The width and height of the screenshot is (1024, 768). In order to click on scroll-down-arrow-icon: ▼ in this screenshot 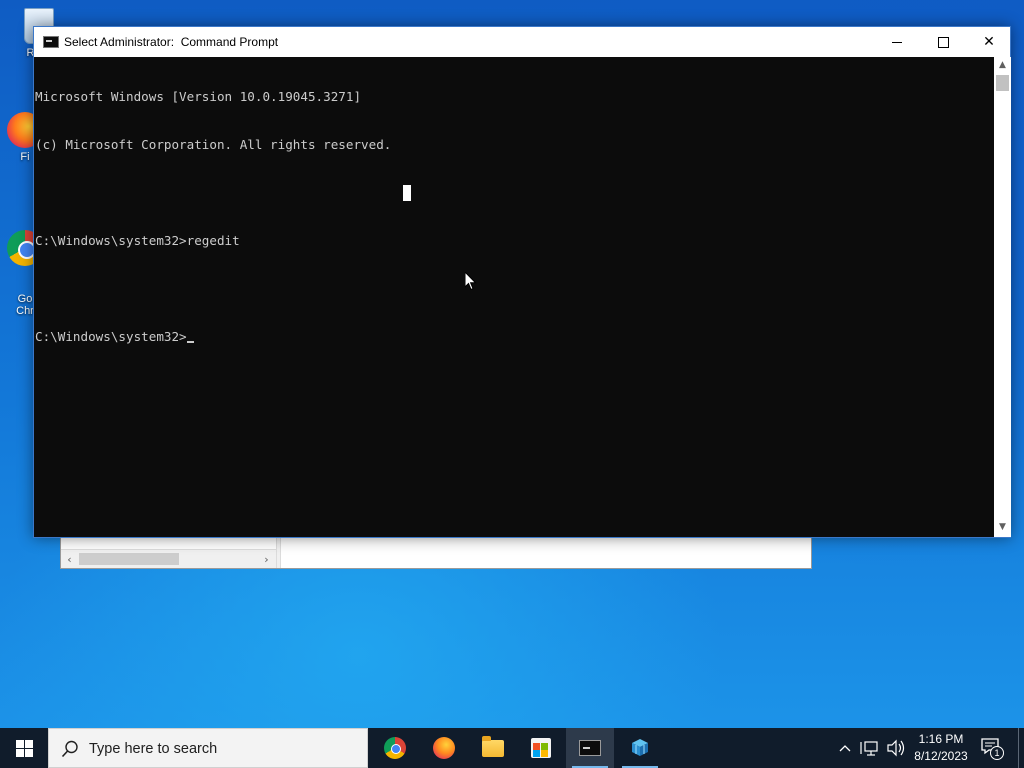, I will do `click(1002, 527)`.